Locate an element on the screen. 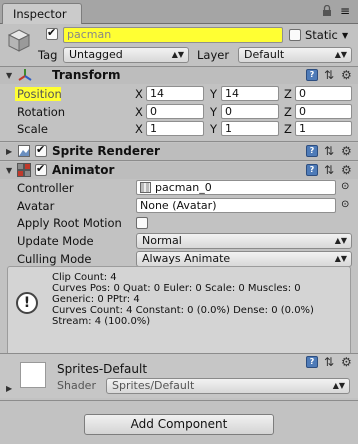 This screenshot has width=358, height=444. active-checkbox is located at coordinates (52, 33).